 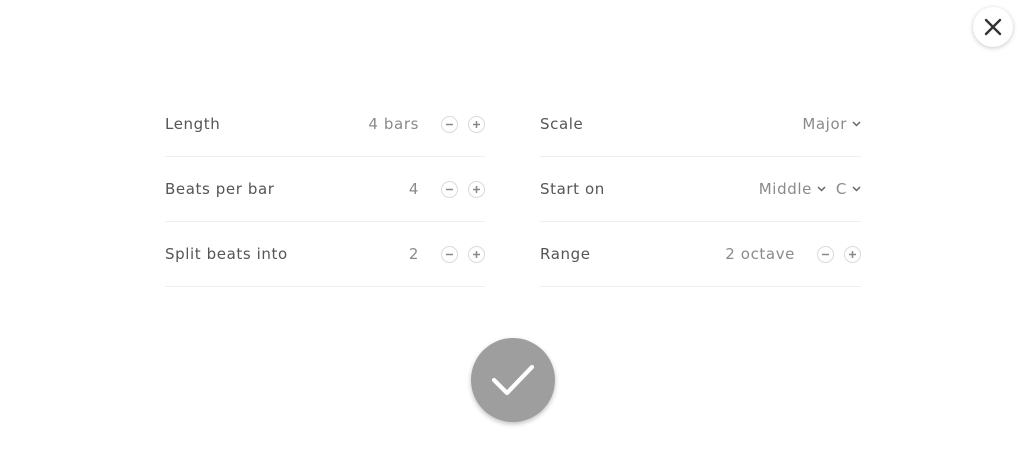 What do you see at coordinates (841, 189) in the screenshot?
I see `start-note-value: C` at bounding box center [841, 189].